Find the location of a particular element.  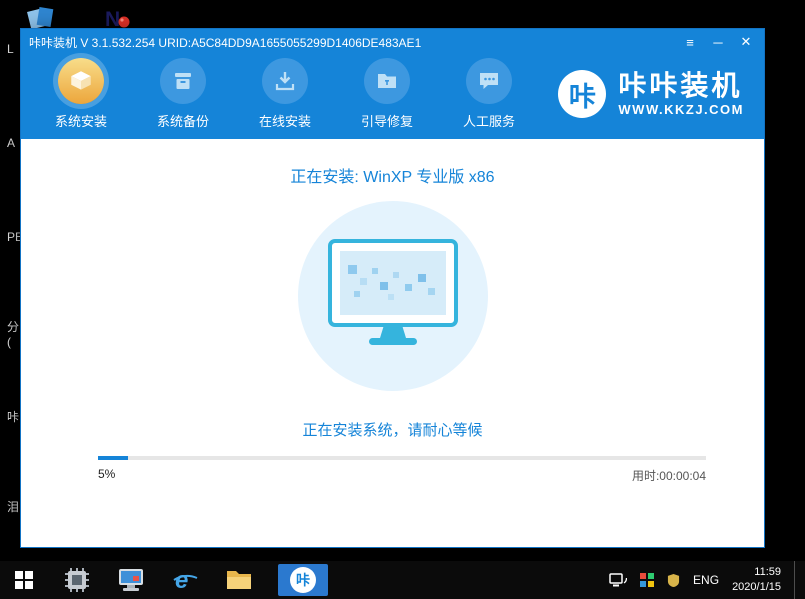

monitor-illustration-icon is located at coordinates (392, 292).